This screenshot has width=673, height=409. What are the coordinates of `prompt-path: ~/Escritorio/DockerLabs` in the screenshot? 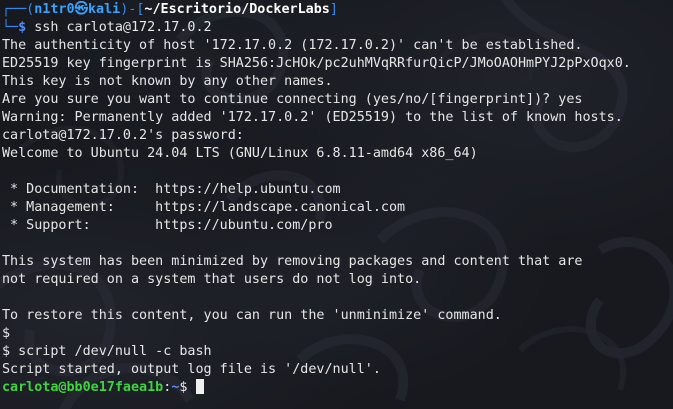 It's located at (237, 9).